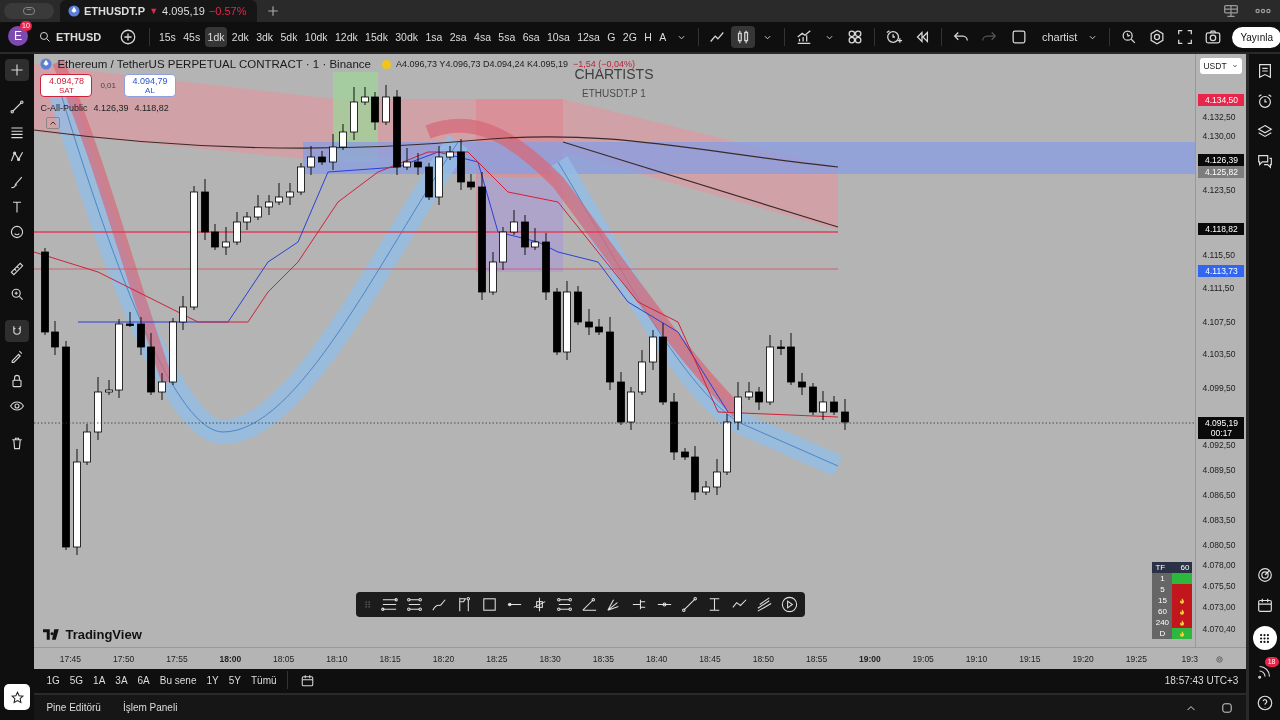 The height and width of the screenshot is (720, 1280). Describe the element at coordinates (99, 680) in the screenshot. I see `range-button: 1A` at that location.